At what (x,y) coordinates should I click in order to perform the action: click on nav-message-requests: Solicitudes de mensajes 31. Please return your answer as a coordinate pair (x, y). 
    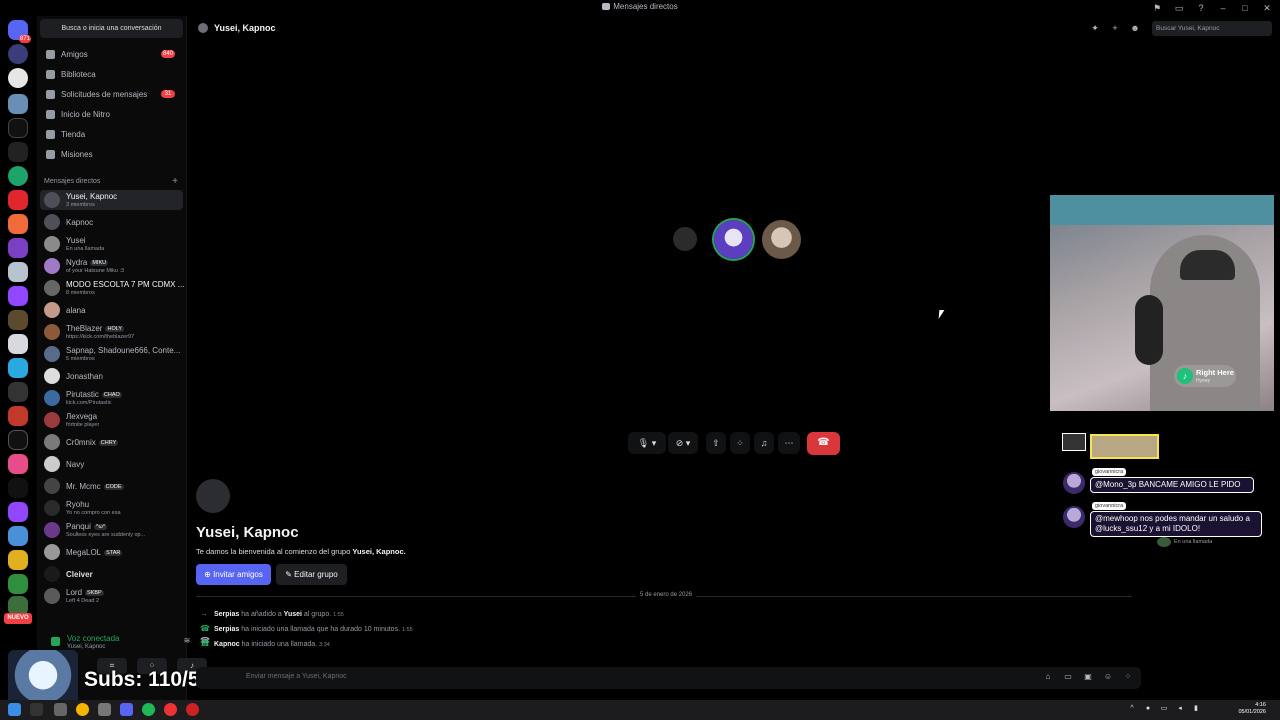
    Looking at the image, I should click on (111, 94).